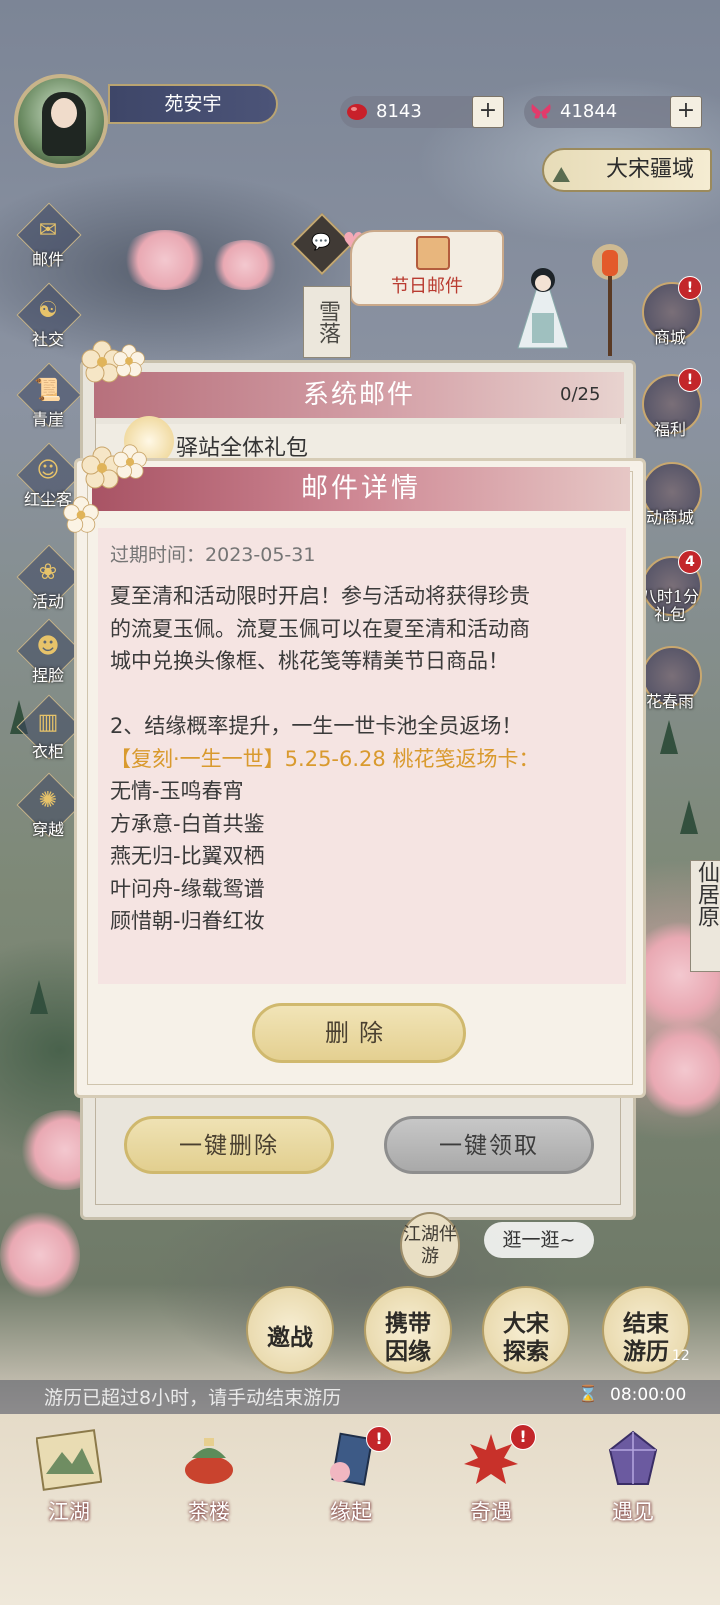 Image resolution: width=720 pixels, height=1605 pixels. What do you see at coordinates (359, 1033) in the screenshot?
I see `delete-button: 删除` at bounding box center [359, 1033].